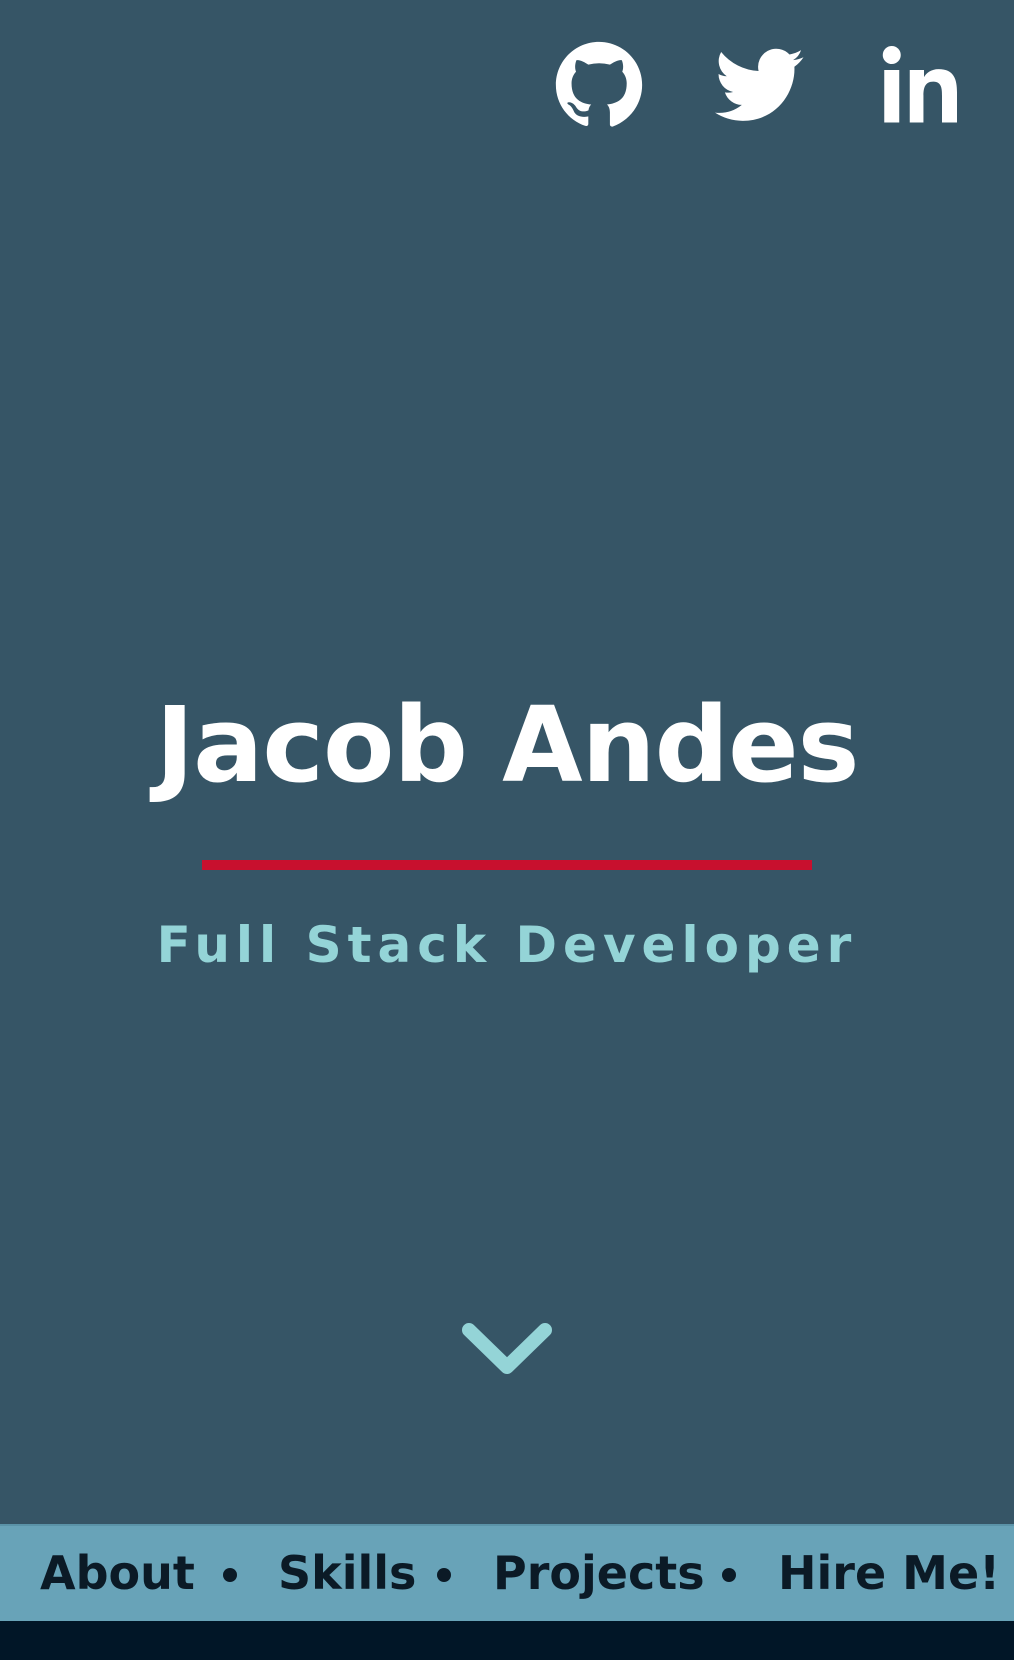 The height and width of the screenshot is (1660, 1014). What do you see at coordinates (347, 1574) in the screenshot?
I see `nav-item-skills: Skills` at bounding box center [347, 1574].